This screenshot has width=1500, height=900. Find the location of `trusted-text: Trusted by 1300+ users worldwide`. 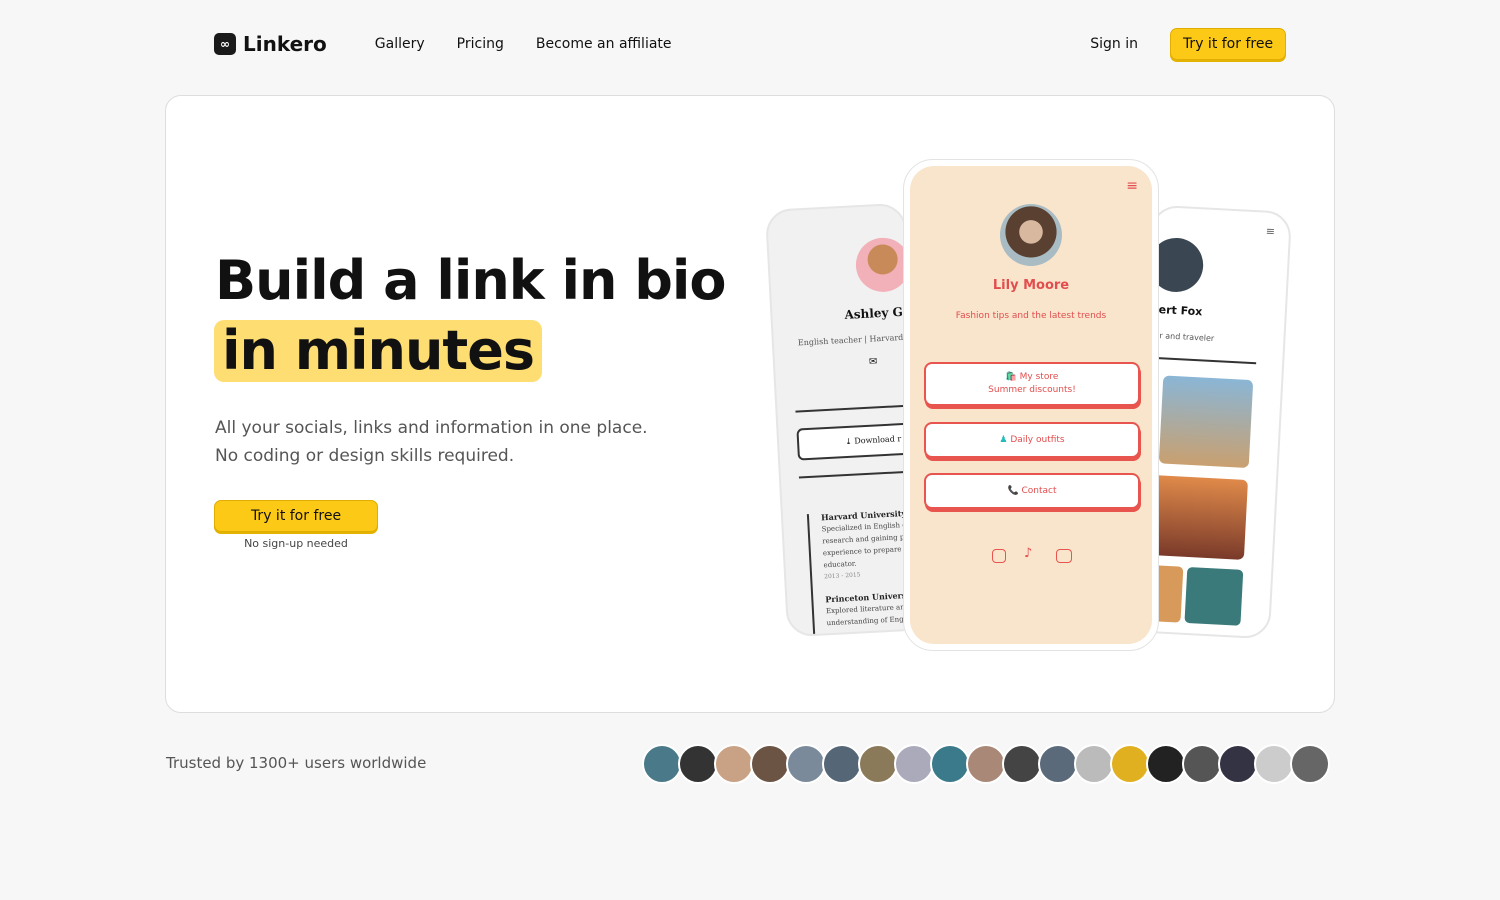

trusted-text: Trusted by 1300+ users worldwide is located at coordinates (296, 763).